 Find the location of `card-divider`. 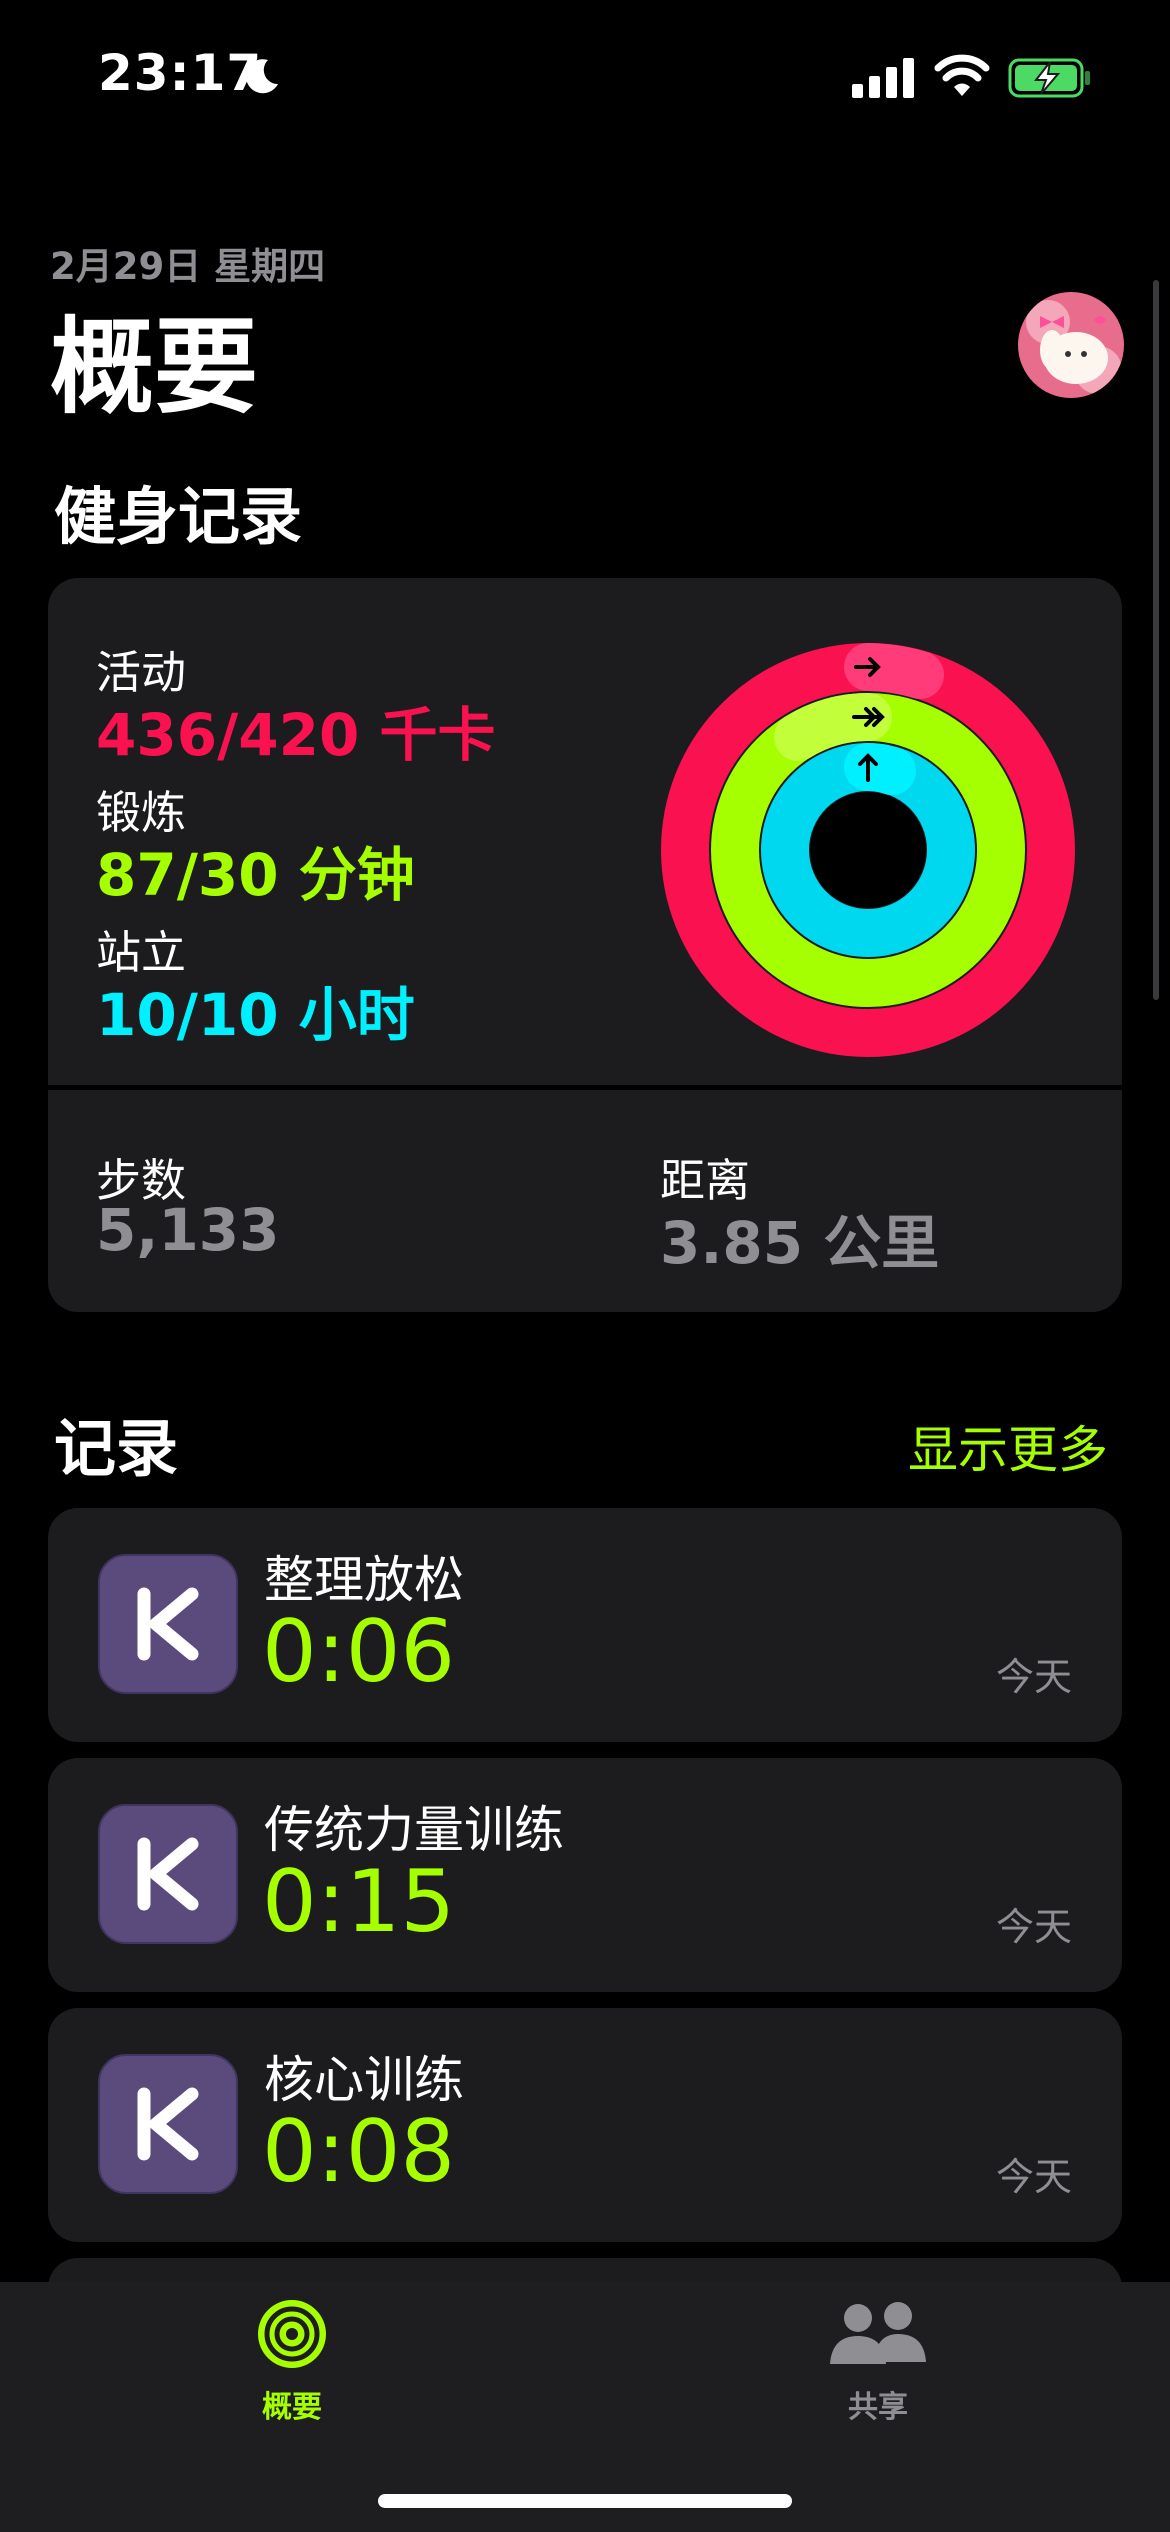

card-divider is located at coordinates (585, 1087).